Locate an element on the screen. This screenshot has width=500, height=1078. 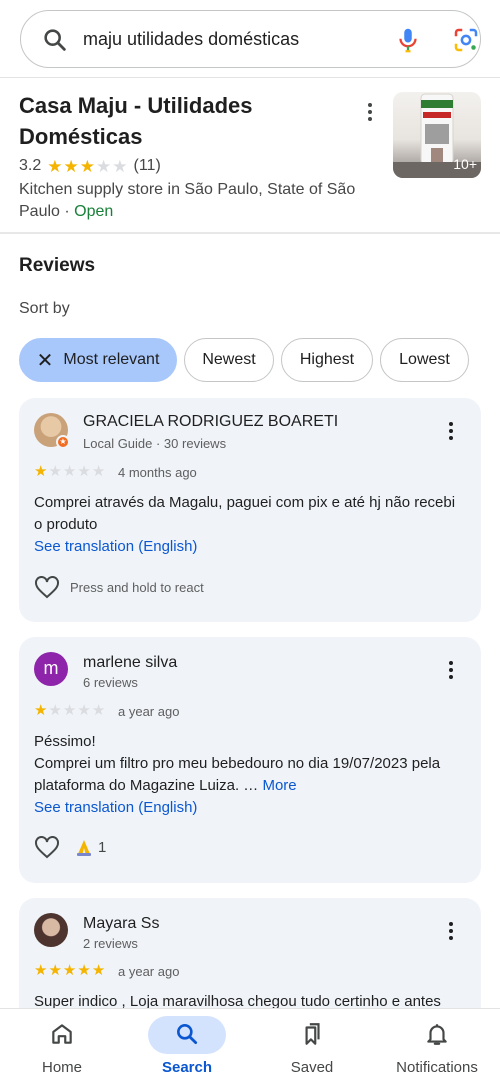
nav-label: Home is located at coordinates (61, 1067).